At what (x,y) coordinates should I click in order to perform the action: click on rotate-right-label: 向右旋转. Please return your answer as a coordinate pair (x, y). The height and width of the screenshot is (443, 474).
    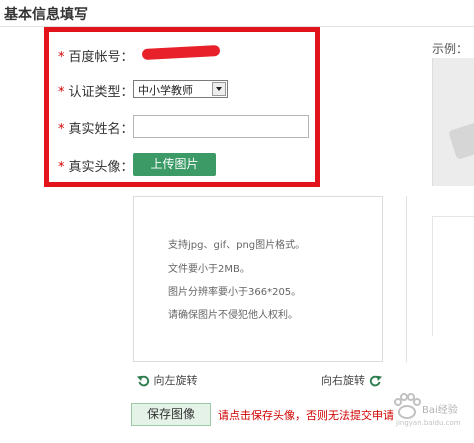
    Looking at the image, I should click on (343, 380).